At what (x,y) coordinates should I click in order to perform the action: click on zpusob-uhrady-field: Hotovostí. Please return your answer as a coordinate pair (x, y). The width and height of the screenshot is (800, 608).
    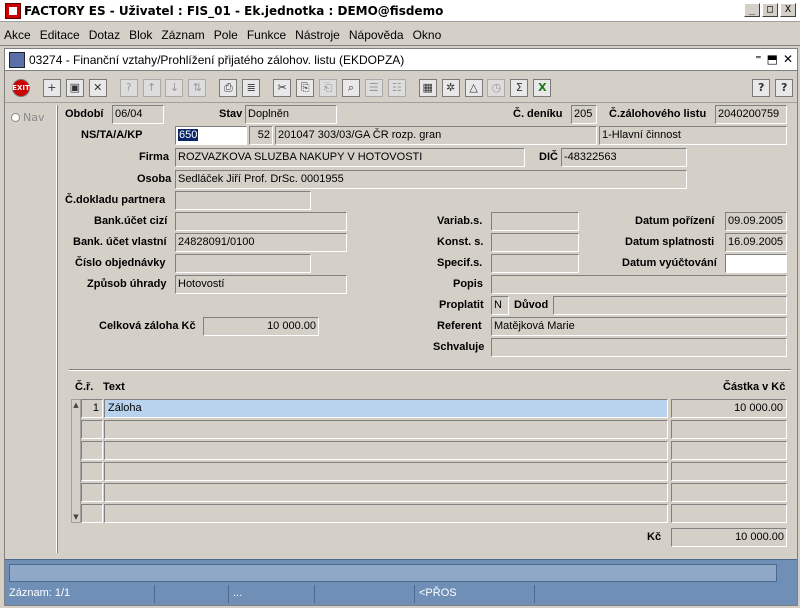
    Looking at the image, I should click on (261, 284).